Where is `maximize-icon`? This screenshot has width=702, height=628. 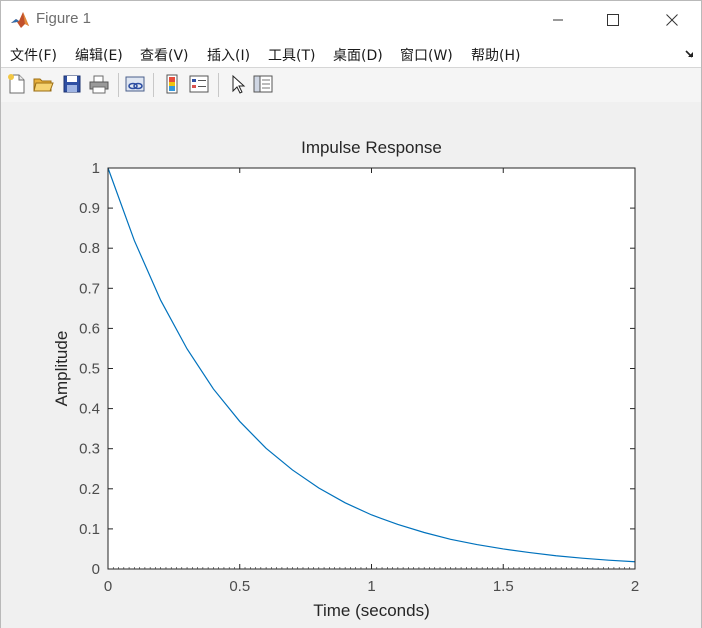
maximize-icon is located at coordinates (613, 20).